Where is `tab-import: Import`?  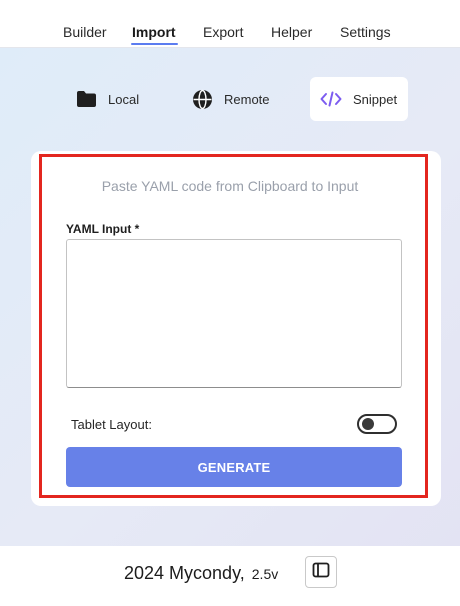 tab-import: Import is located at coordinates (154, 32).